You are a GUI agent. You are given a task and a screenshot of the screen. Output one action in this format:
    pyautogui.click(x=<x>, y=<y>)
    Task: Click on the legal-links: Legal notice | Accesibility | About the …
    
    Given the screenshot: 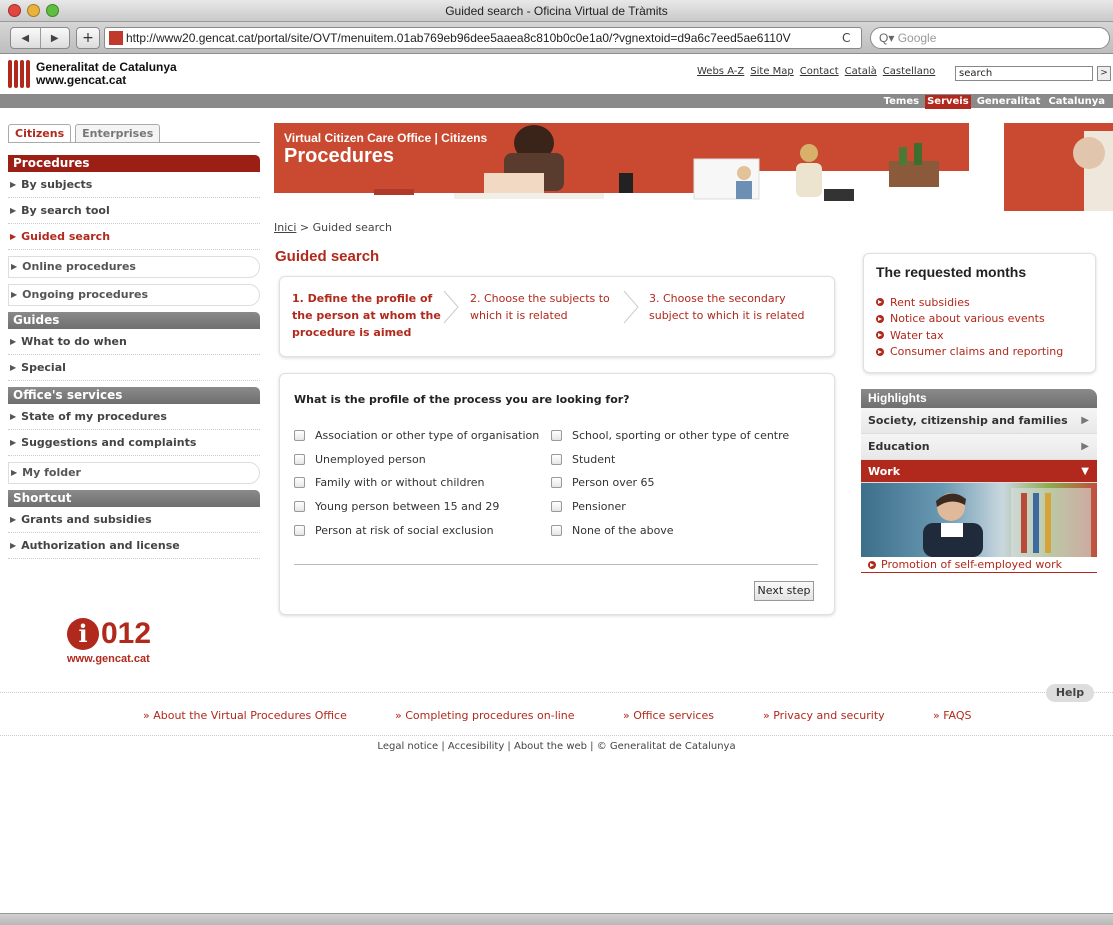 What is the action you would take?
    pyautogui.click(x=556, y=746)
    